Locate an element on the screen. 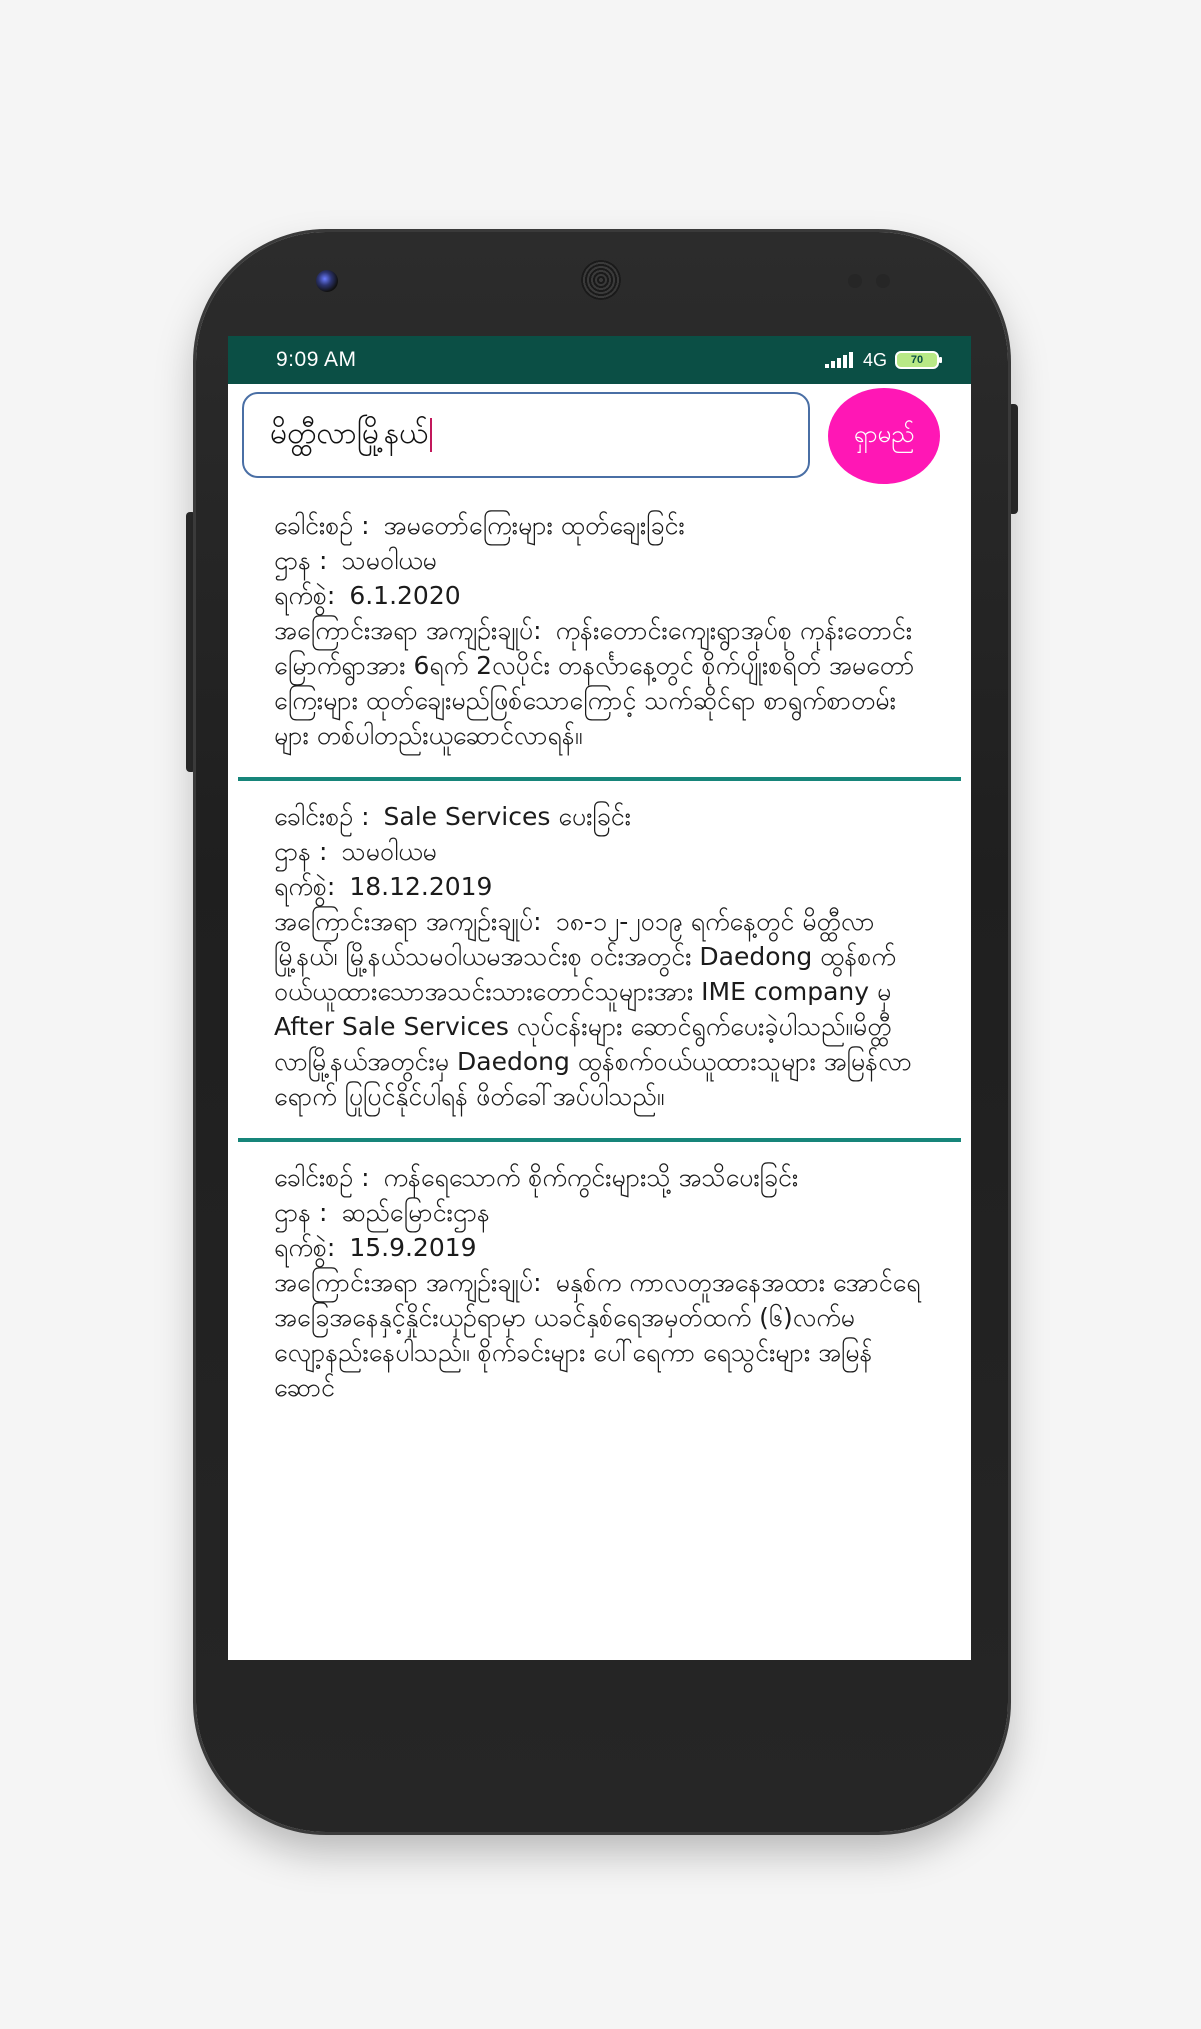  item-date: 6.1.2020 is located at coordinates (405, 595).